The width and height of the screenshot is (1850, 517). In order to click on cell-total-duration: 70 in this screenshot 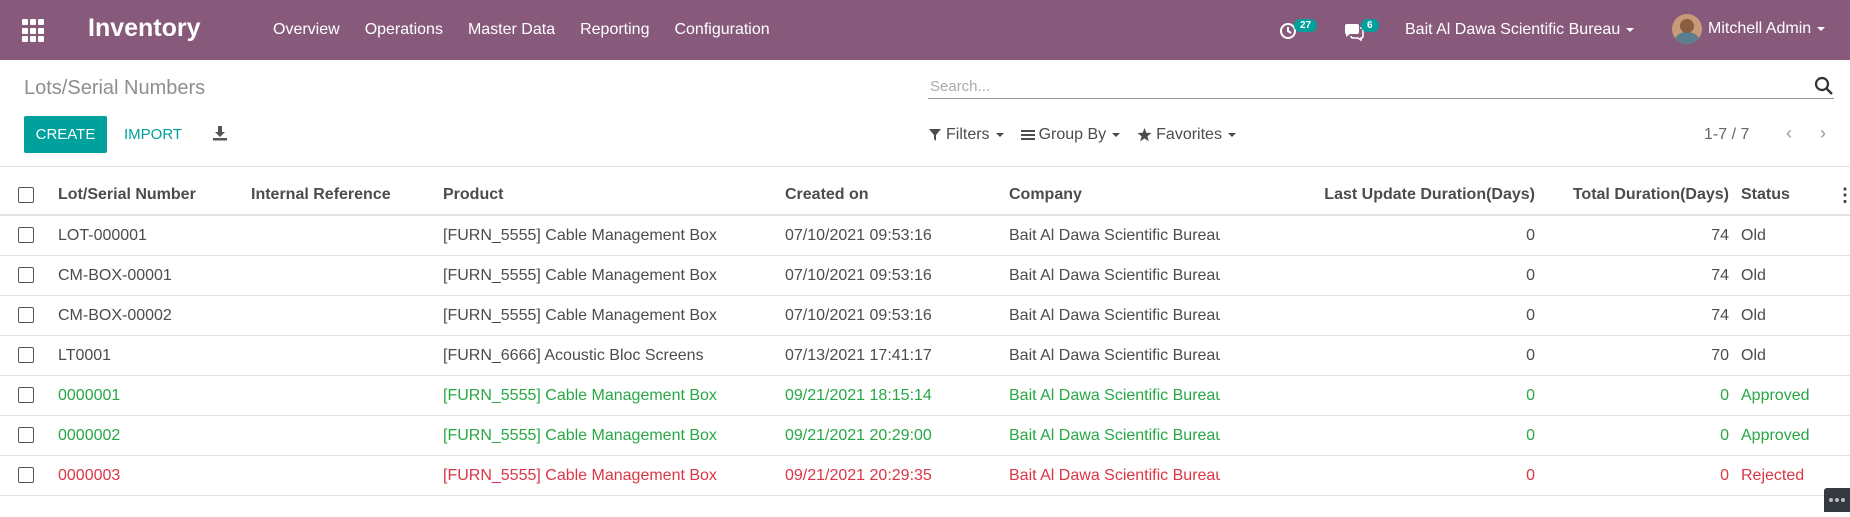, I will do `click(1638, 355)`.